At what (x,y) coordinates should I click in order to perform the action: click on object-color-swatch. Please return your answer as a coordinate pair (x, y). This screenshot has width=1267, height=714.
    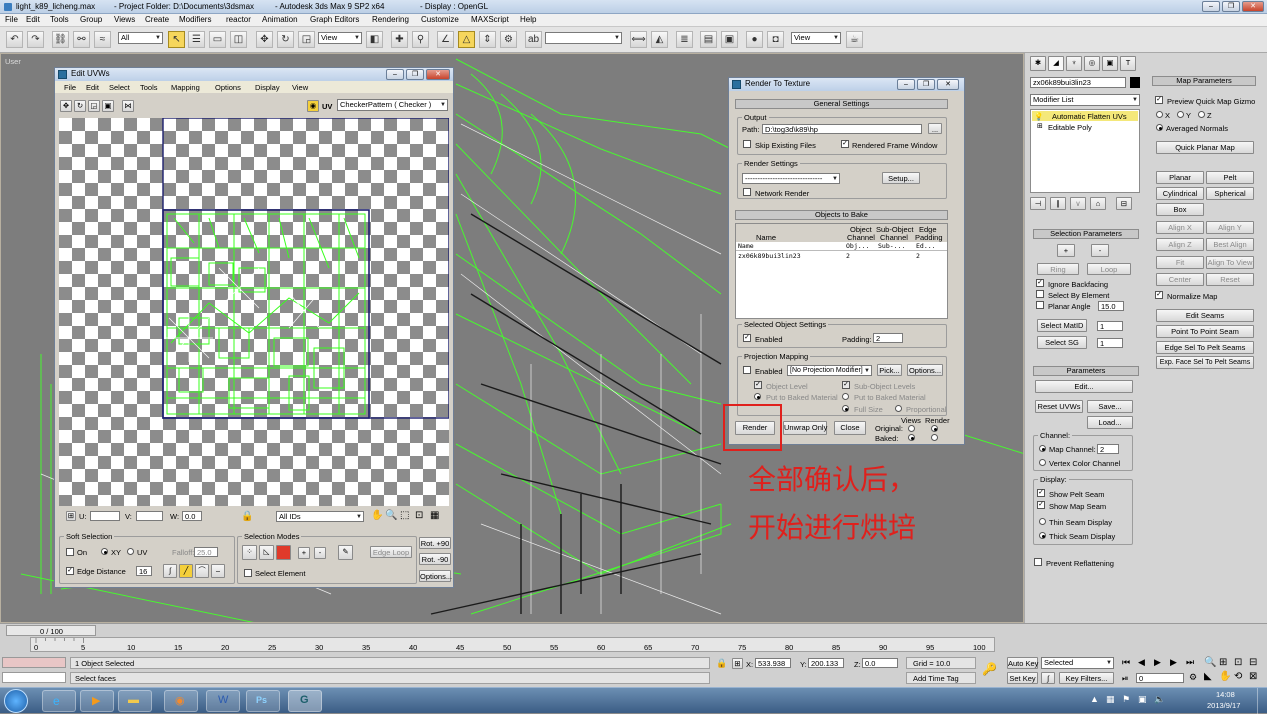
    Looking at the image, I should click on (1135, 82).